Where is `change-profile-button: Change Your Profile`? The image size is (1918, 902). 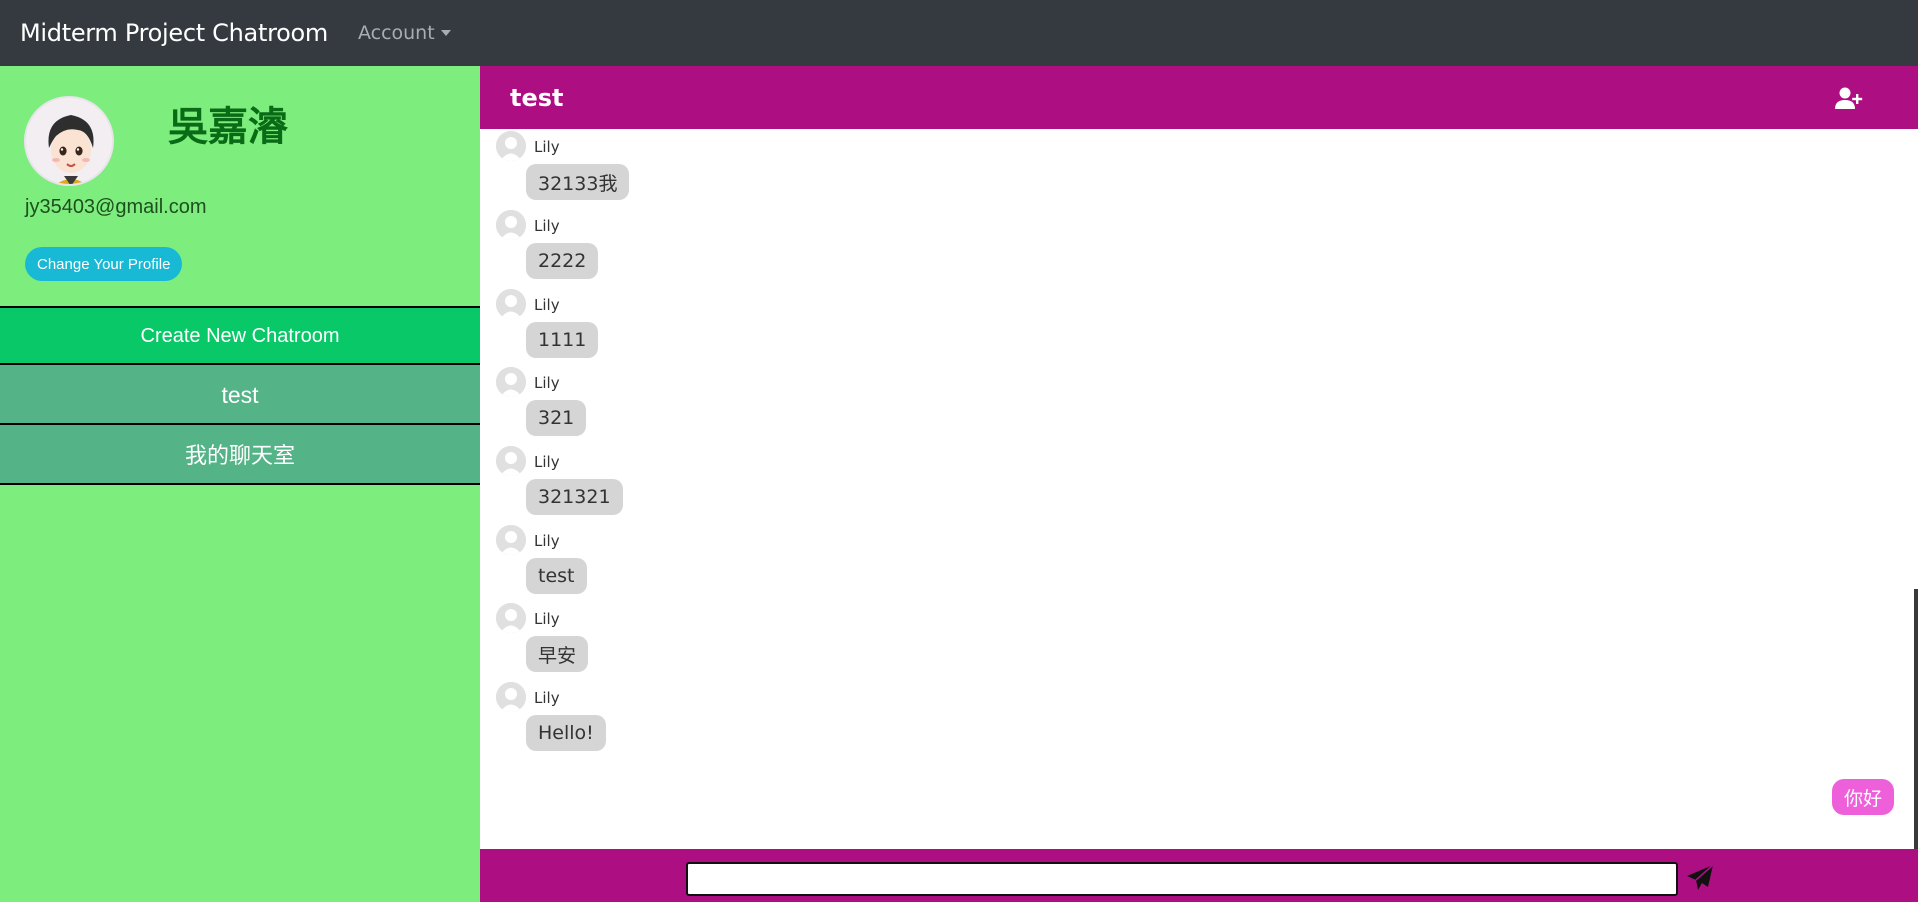 change-profile-button: Change Your Profile is located at coordinates (104, 264).